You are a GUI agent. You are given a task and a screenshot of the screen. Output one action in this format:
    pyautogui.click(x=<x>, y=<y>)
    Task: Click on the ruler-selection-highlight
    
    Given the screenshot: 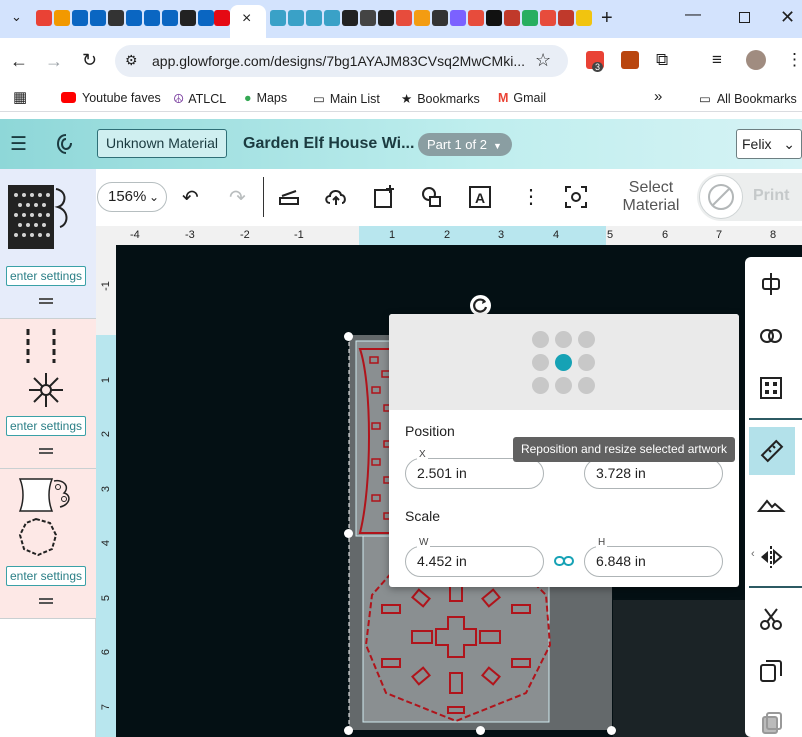 What is the action you would take?
    pyautogui.click(x=106, y=536)
    